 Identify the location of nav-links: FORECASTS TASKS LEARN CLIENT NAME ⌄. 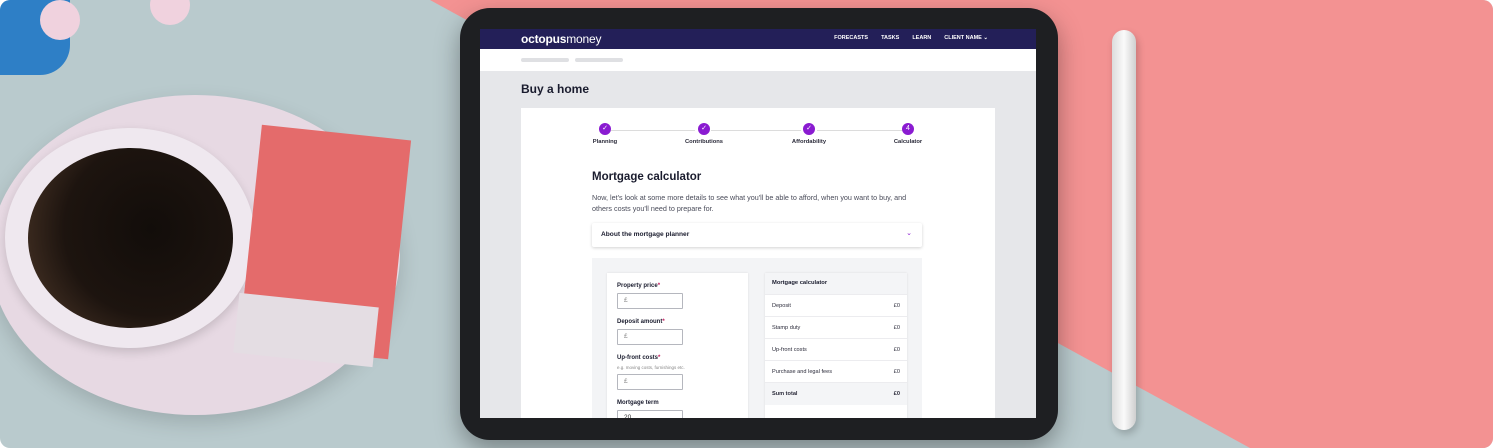
(911, 38).